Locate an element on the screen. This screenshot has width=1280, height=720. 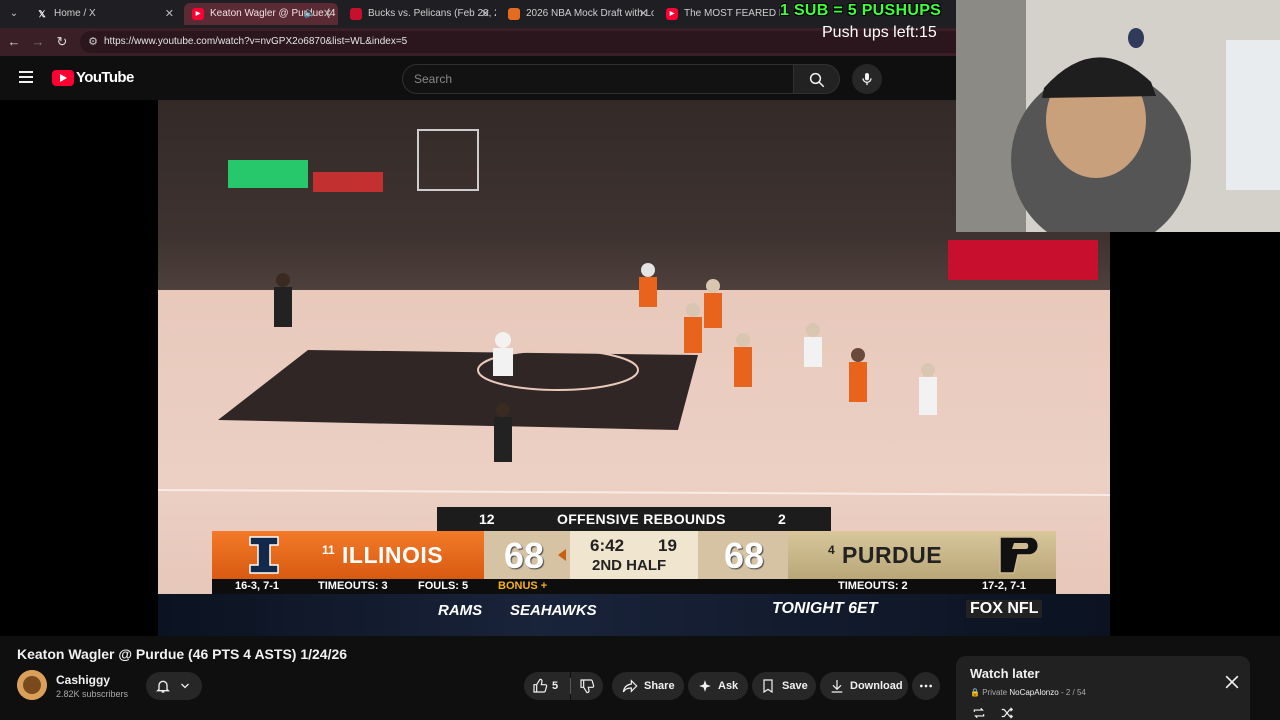
ask-button: Ask is located at coordinates (718, 686).